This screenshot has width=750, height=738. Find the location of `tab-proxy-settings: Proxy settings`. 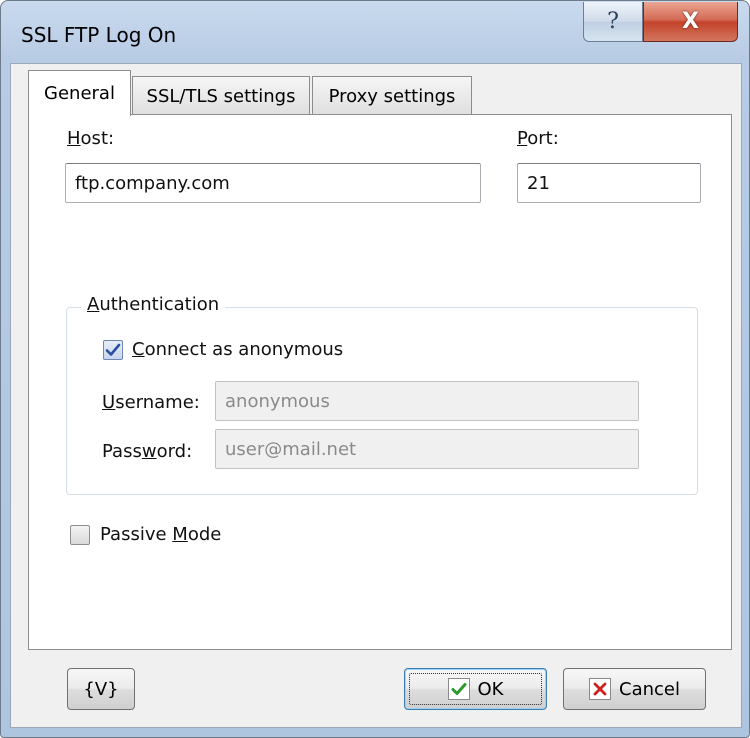

tab-proxy-settings: Proxy settings is located at coordinates (392, 96).